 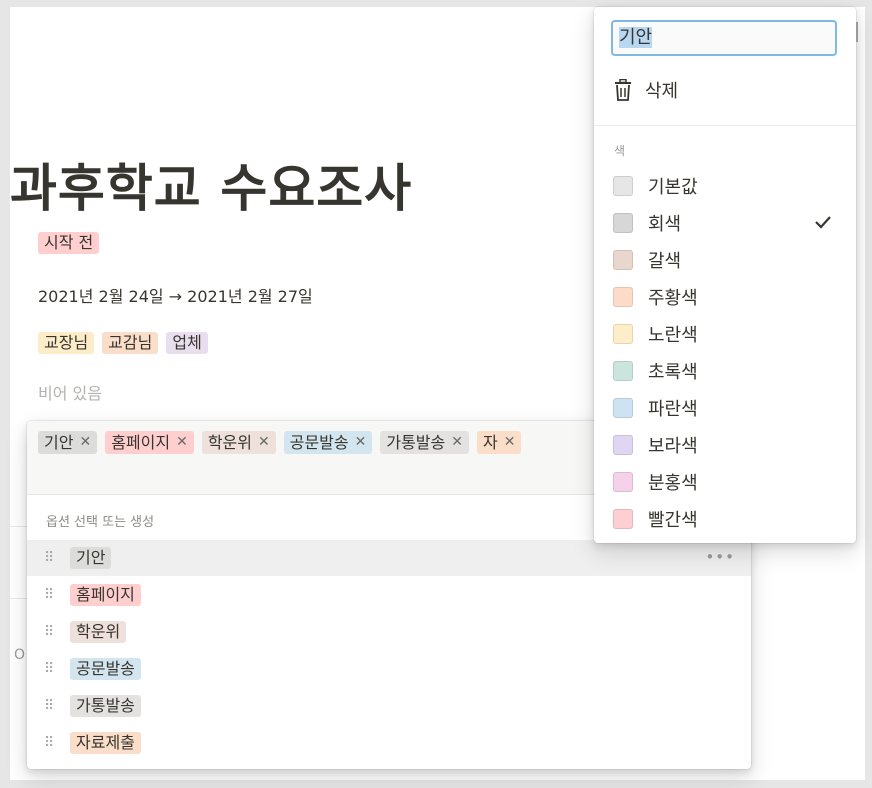 What do you see at coordinates (673, 187) in the screenshot?
I see `color-label: 기본값` at bounding box center [673, 187].